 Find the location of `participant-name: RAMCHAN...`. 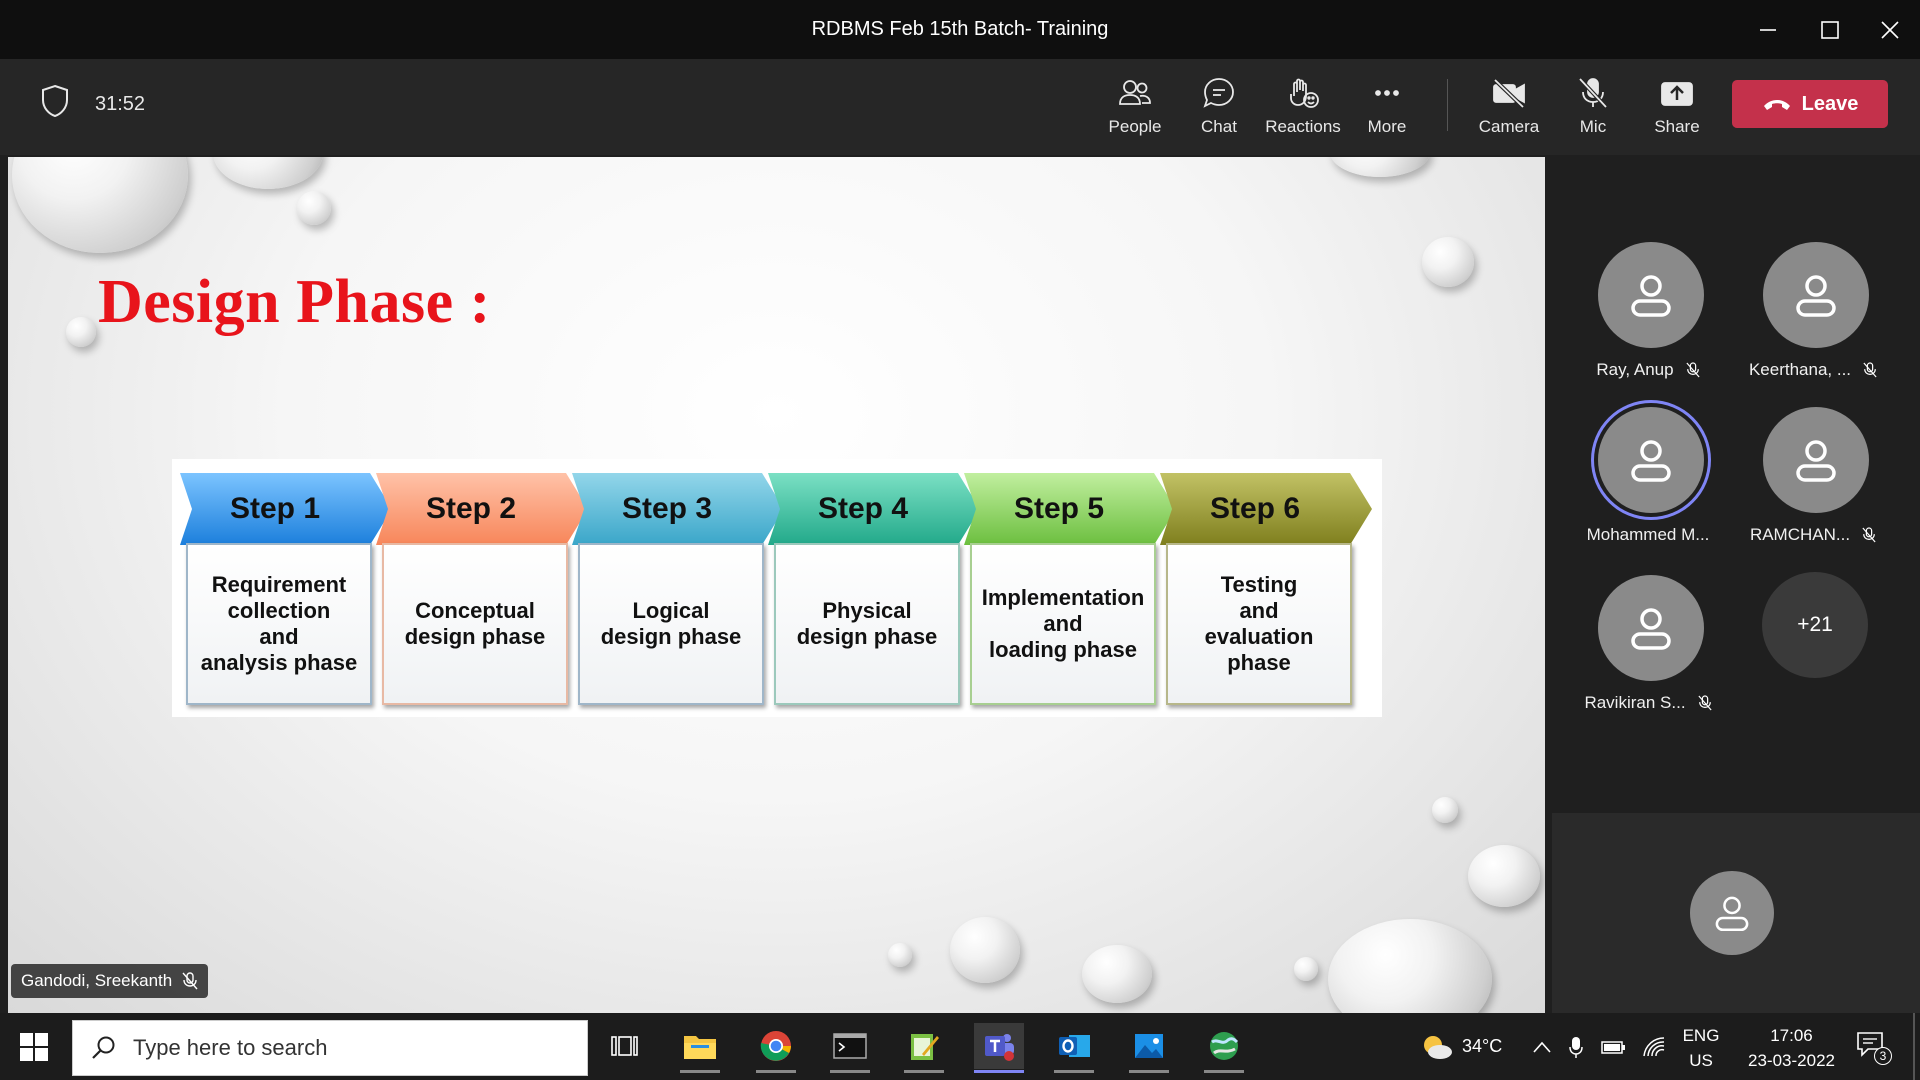

participant-name: RAMCHAN... is located at coordinates (1800, 534).